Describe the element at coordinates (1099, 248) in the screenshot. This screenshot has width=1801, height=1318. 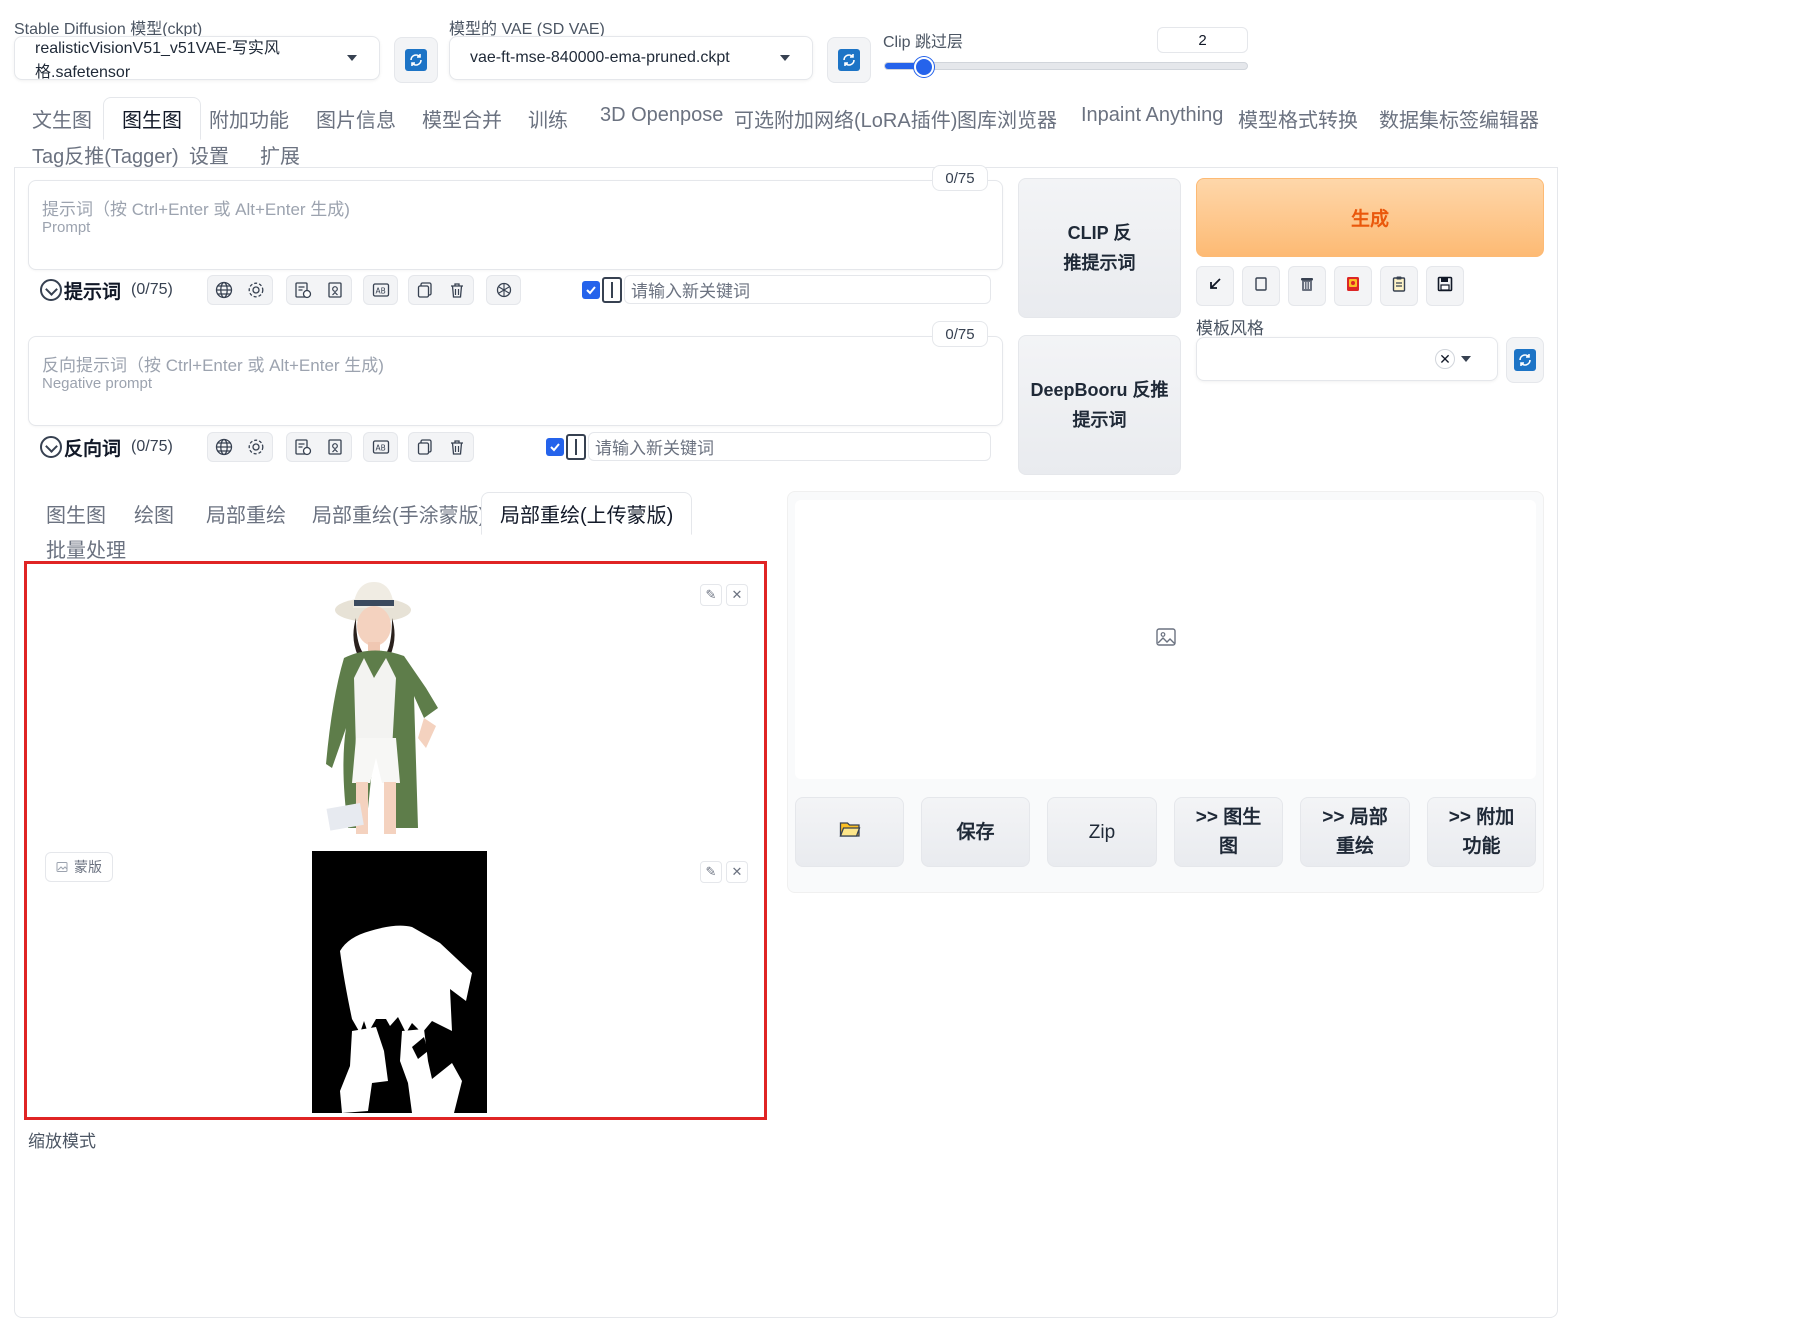
I see `clip-interrogate-button: CLIP 反推提示词` at that location.